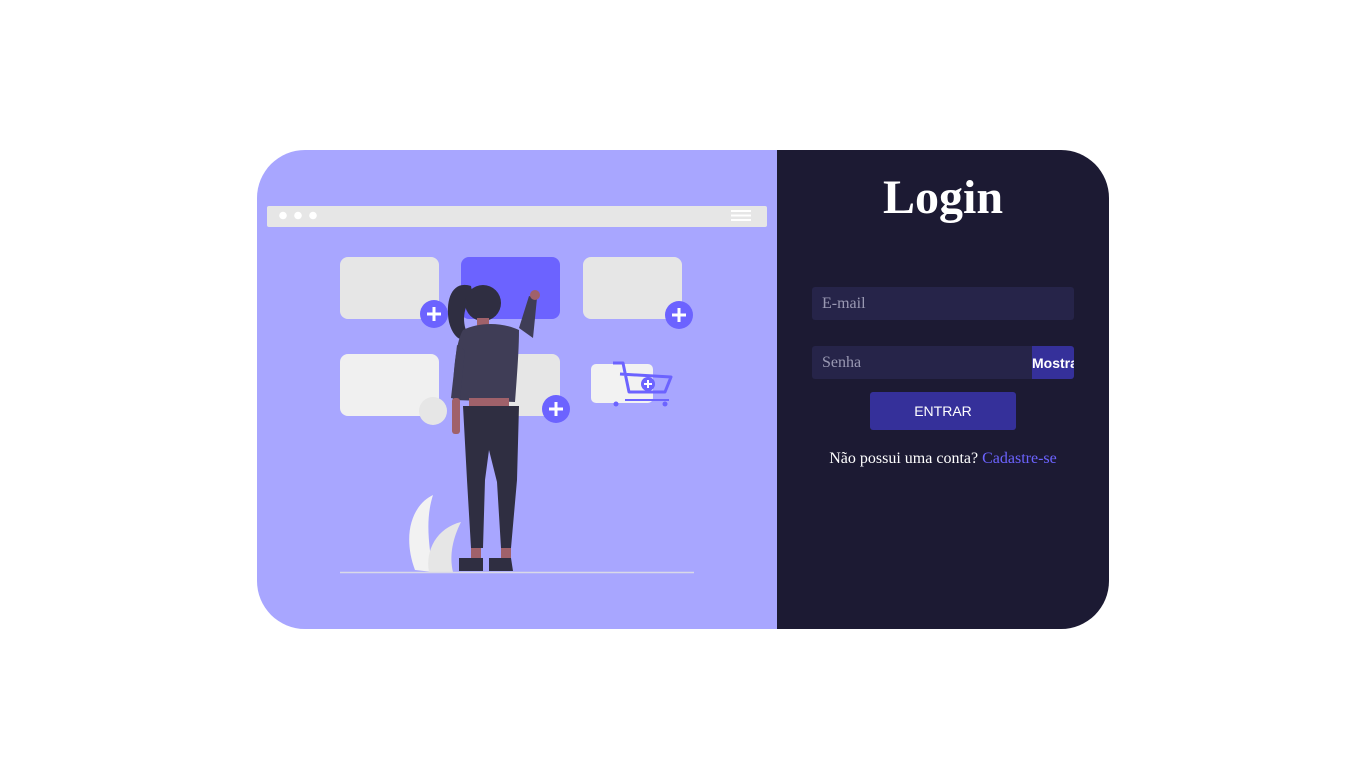 This screenshot has height=768, width=1366. Describe the element at coordinates (493, 427) in the screenshot. I see `person-figure` at that location.